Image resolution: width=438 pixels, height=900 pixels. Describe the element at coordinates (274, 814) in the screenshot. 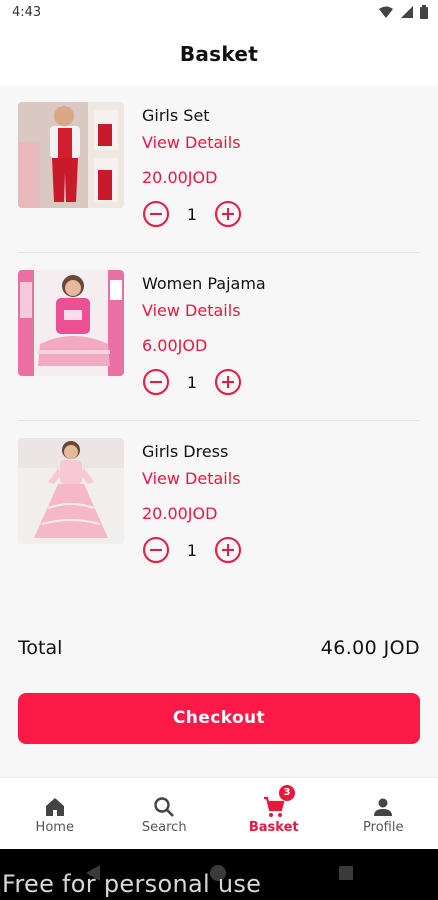

I see `nav-basket: 3 Basket` at that location.